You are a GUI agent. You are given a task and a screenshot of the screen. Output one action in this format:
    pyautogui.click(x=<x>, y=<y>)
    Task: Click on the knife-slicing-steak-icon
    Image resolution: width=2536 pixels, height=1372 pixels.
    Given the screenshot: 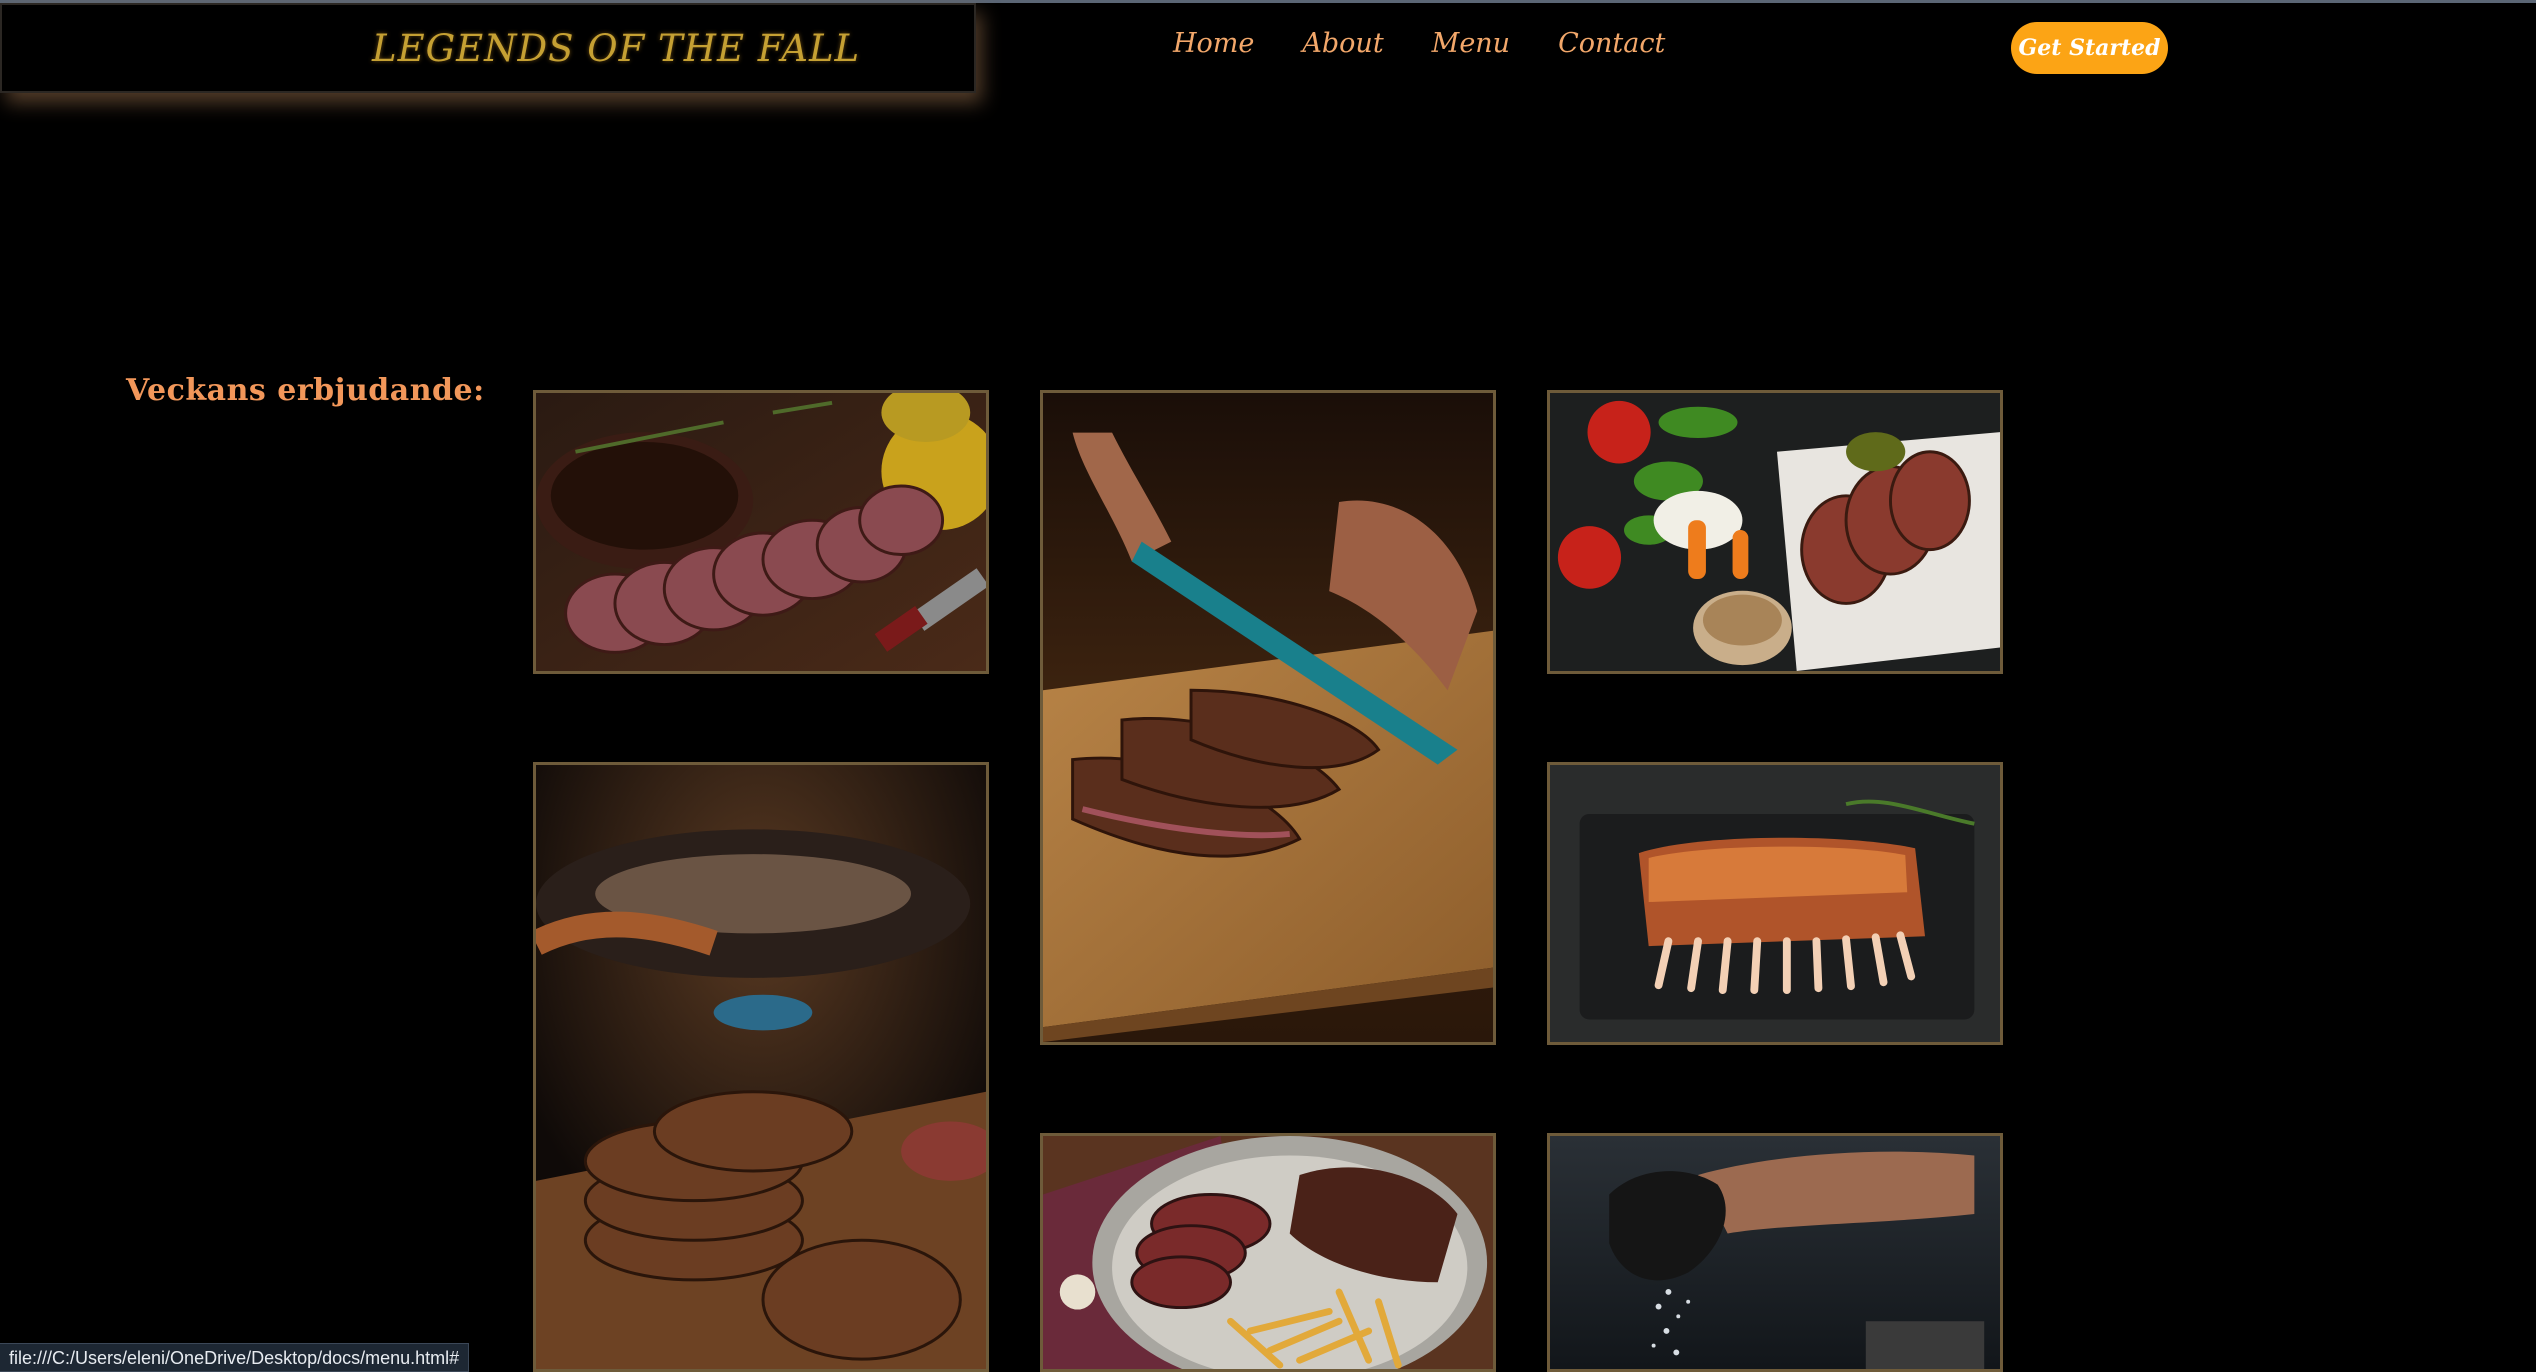 What is the action you would take?
    pyautogui.click(x=1268, y=717)
    